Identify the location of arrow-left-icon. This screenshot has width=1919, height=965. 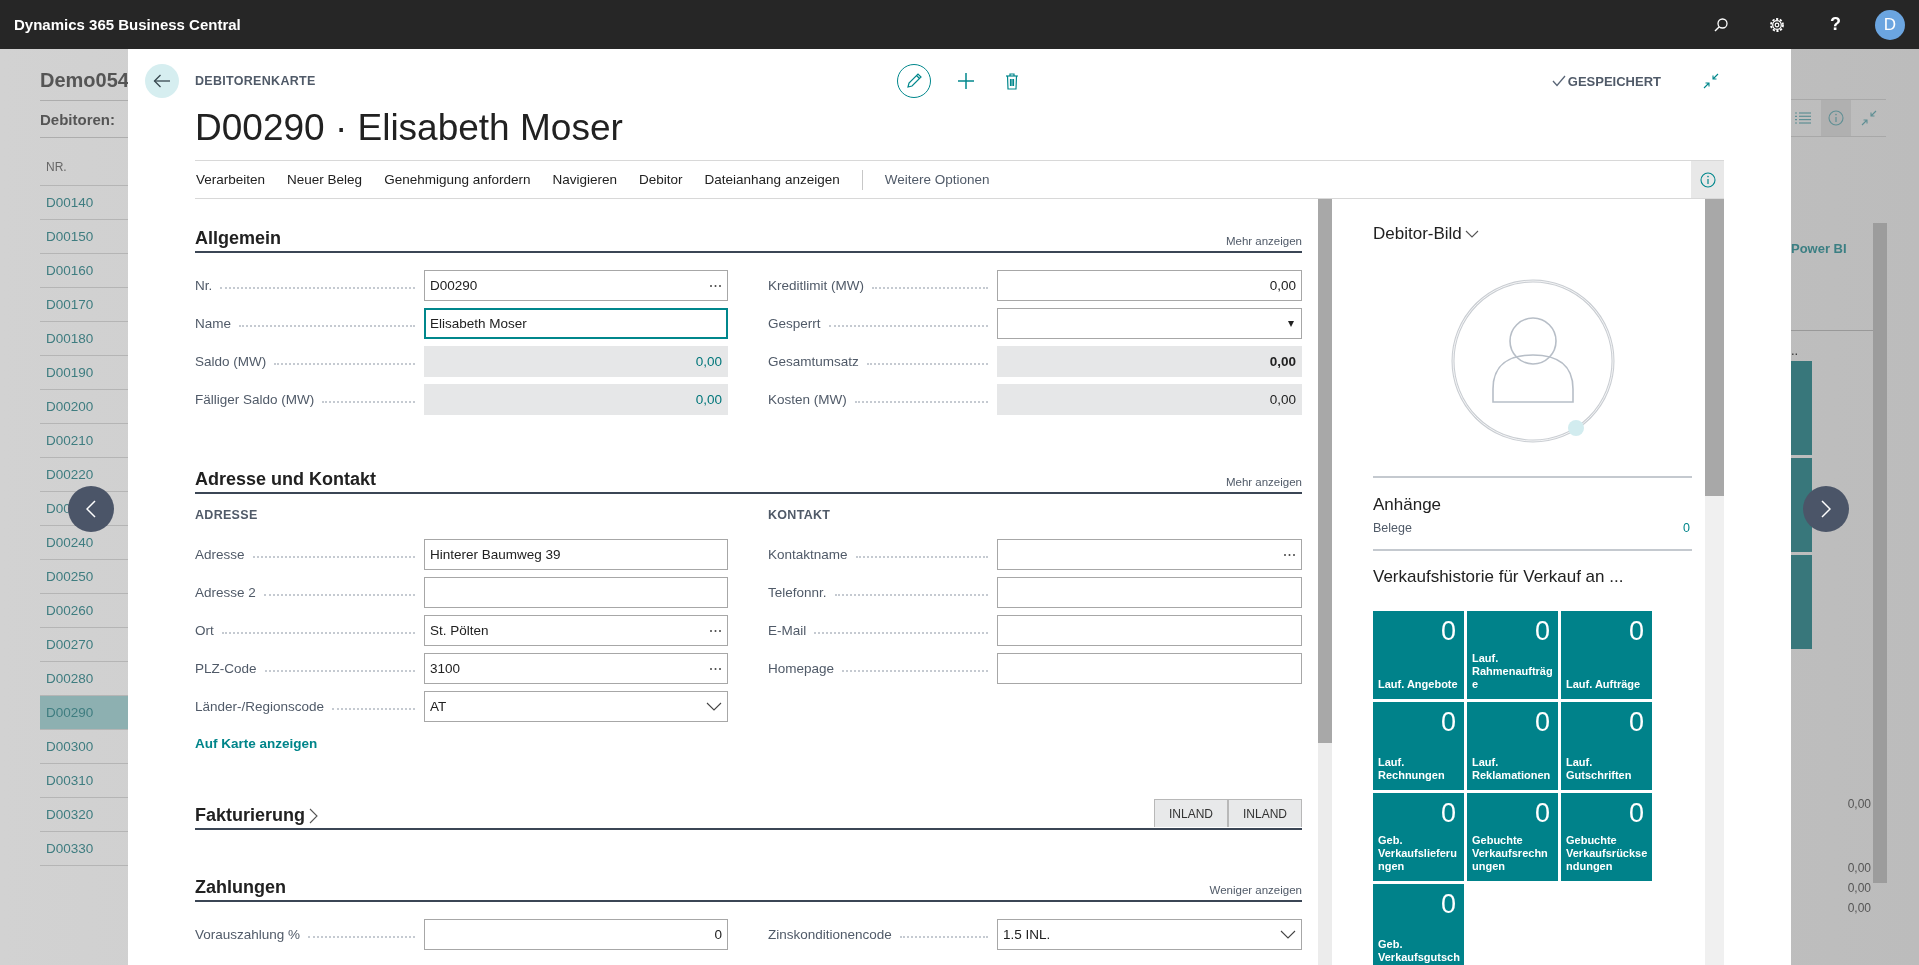
(162, 81).